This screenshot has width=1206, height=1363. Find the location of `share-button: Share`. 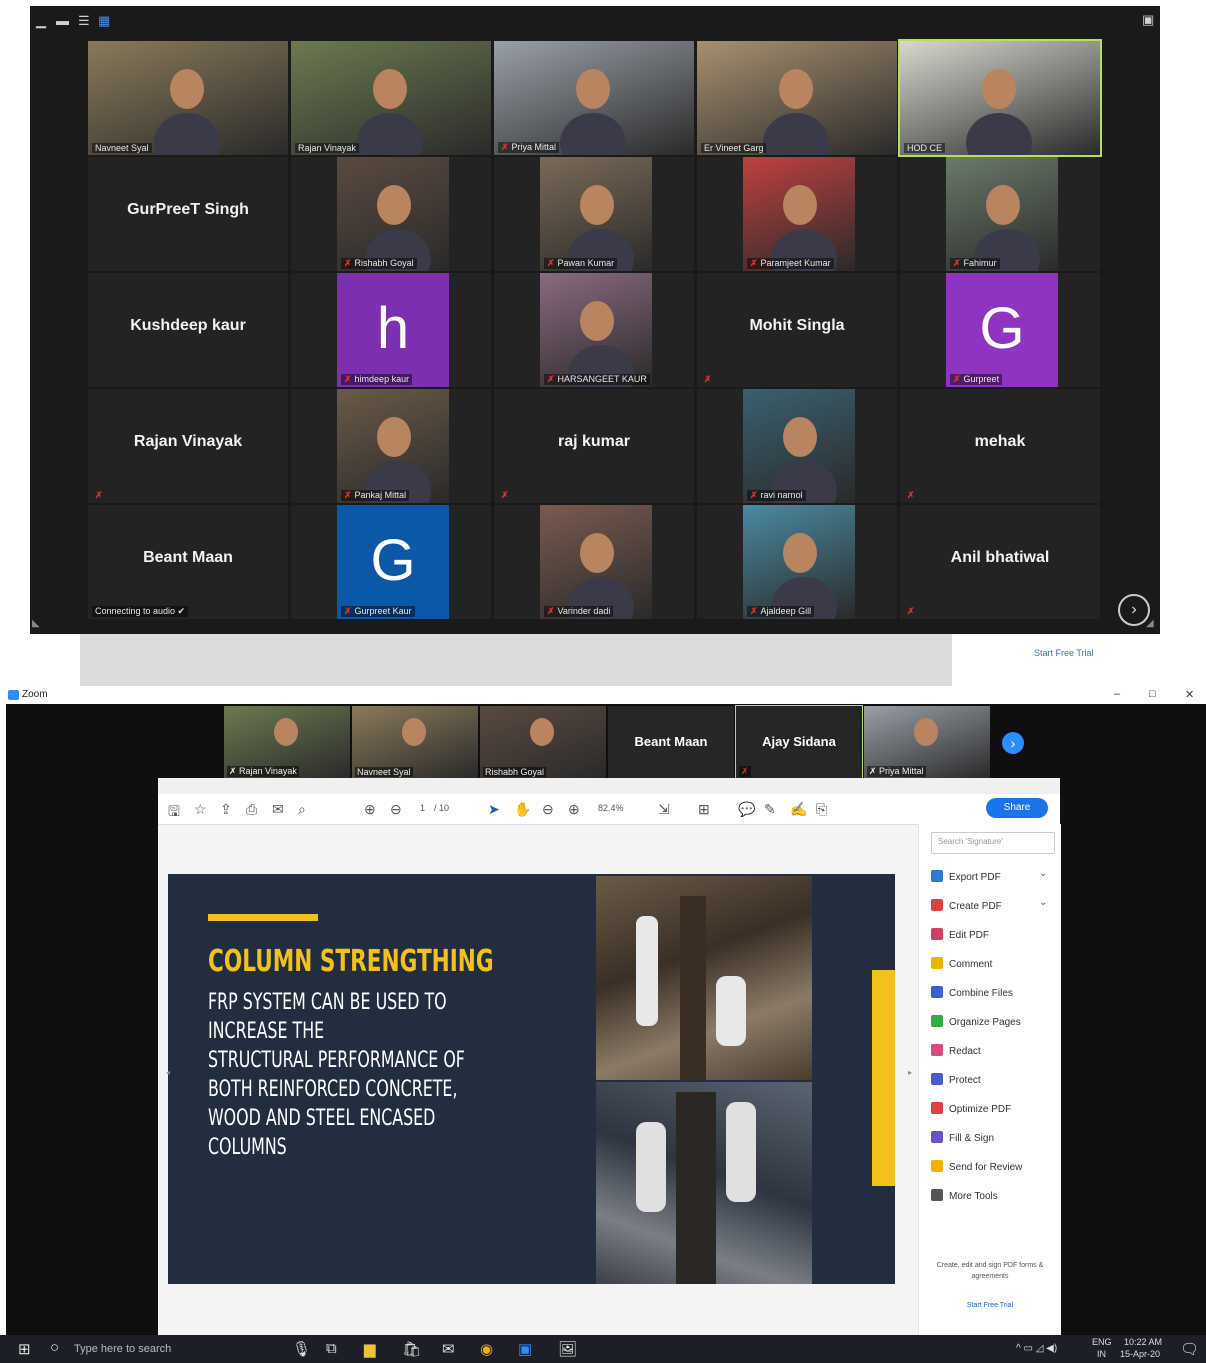

share-button: Share is located at coordinates (1017, 808).